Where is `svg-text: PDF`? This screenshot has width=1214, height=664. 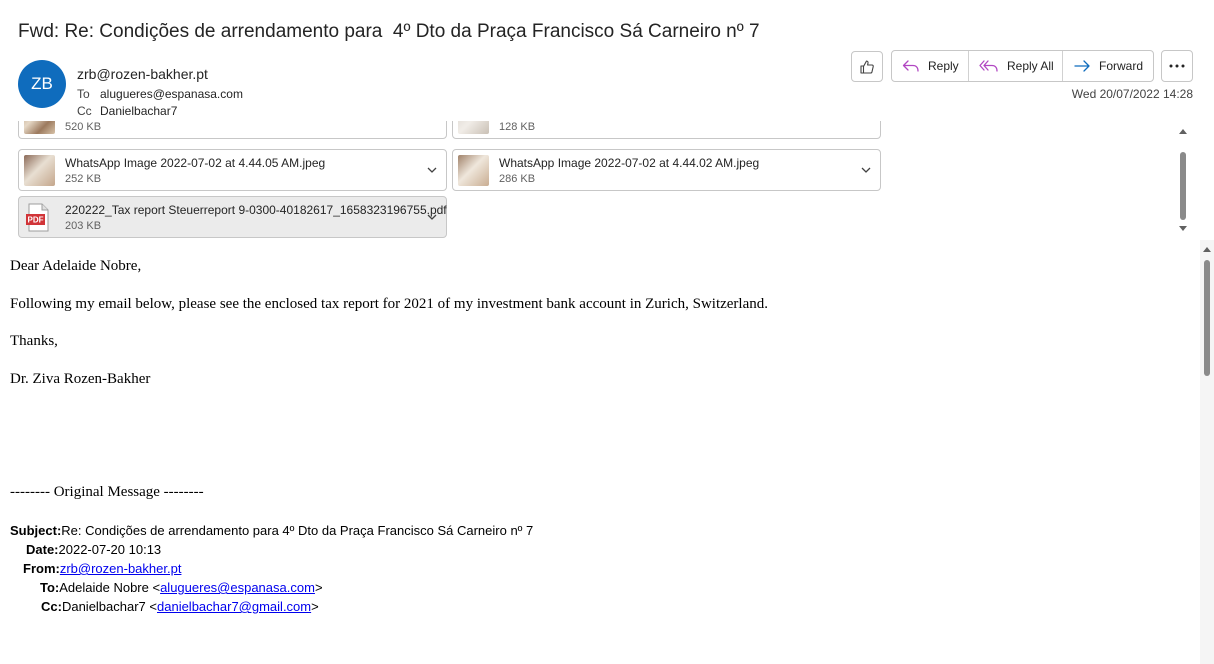
svg-text: PDF is located at coordinates (36, 220).